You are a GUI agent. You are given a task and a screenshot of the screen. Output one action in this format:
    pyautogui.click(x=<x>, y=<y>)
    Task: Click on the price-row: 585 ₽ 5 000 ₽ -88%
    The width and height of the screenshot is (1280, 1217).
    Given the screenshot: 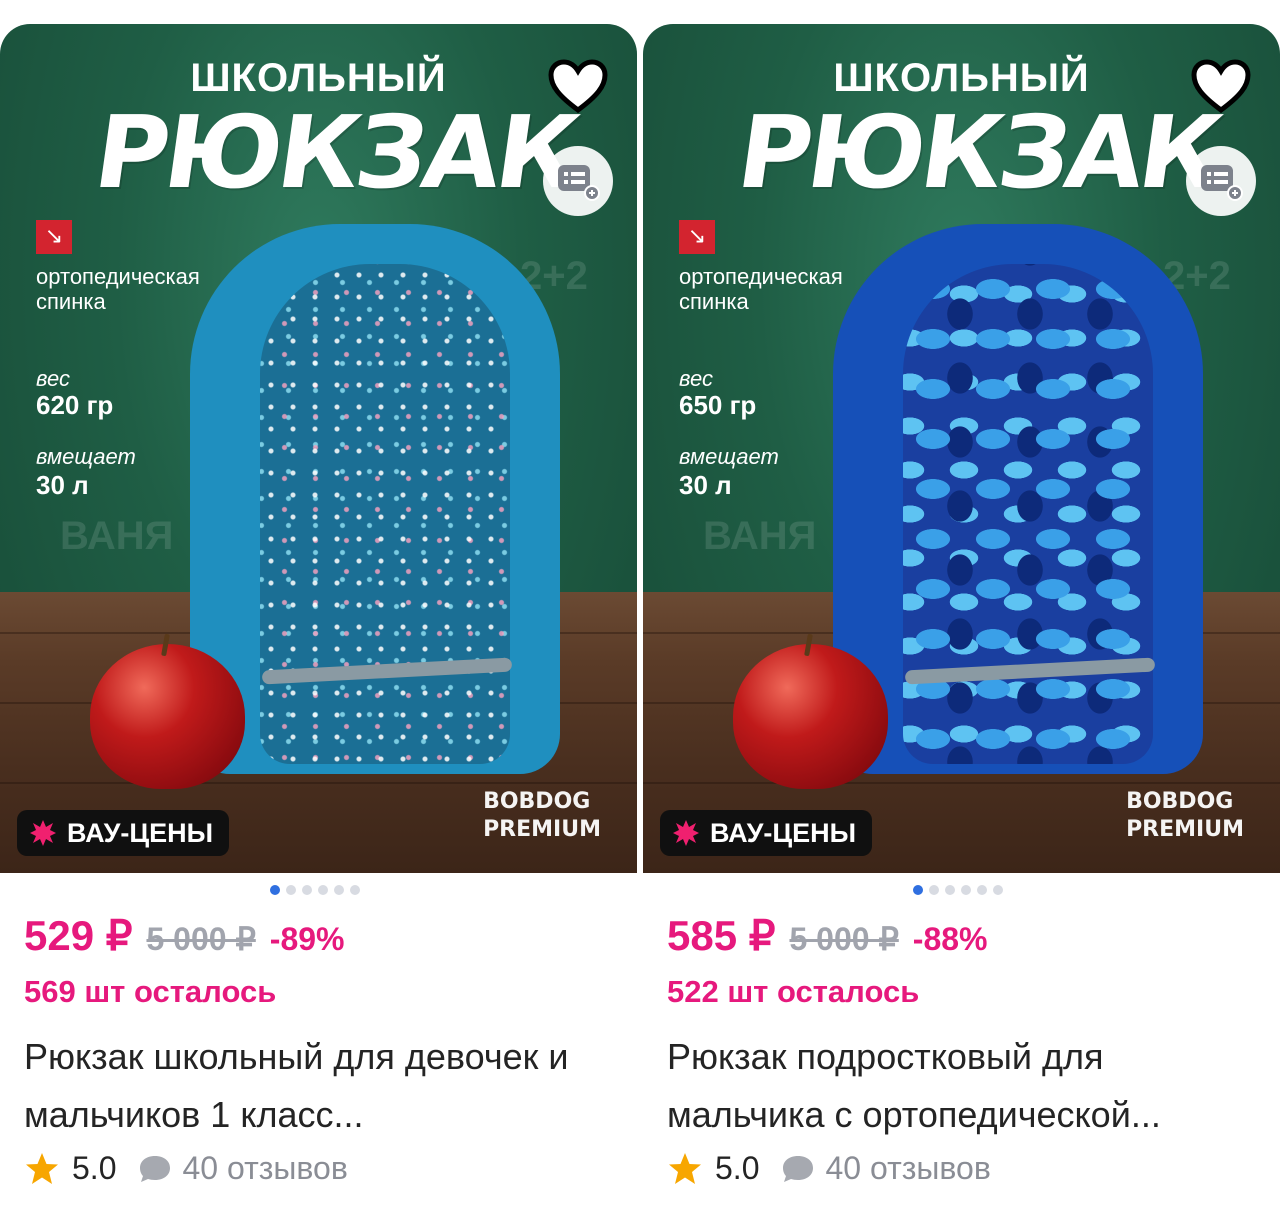 What is the action you would take?
    pyautogui.click(x=827, y=935)
    